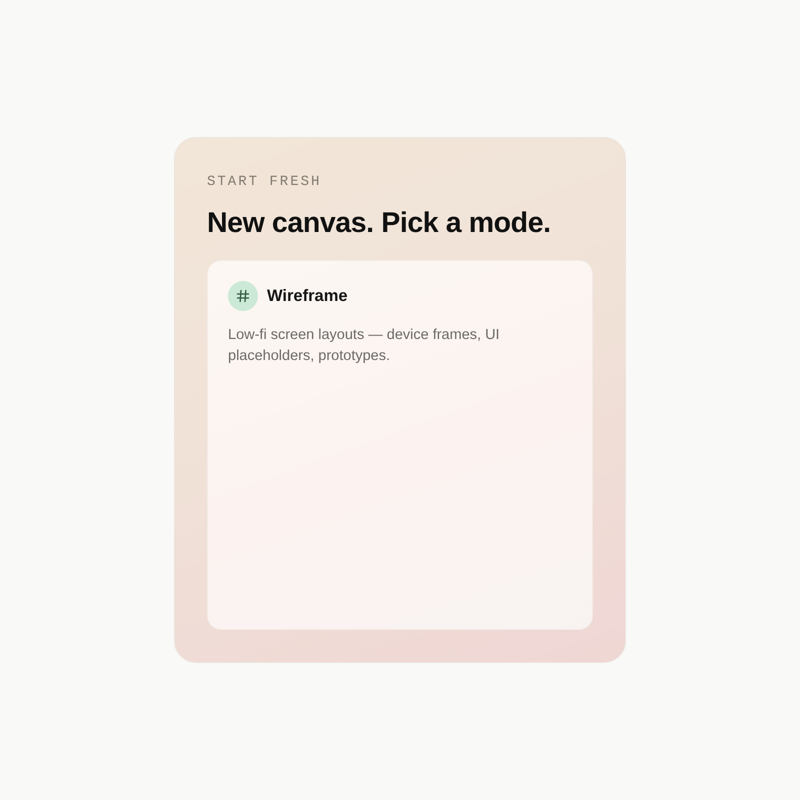  Describe the element at coordinates (264, 182) in the screenshot. I see `eyebrow-label: START FRESH` at that location.